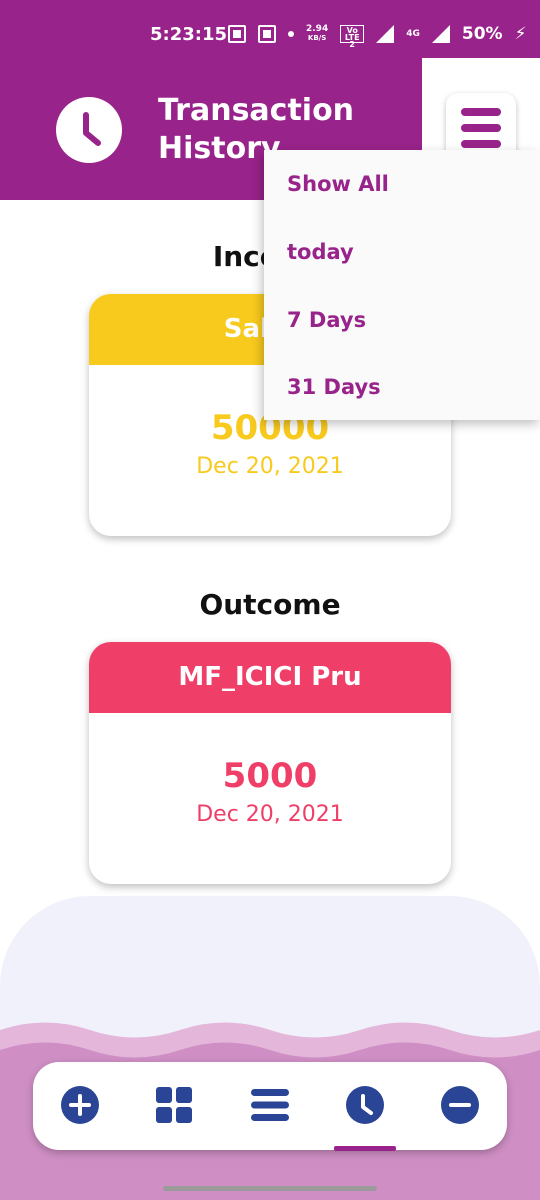 This screenshot has width=540, height=1200. I want to click on signal-icon, so click(385, 34).